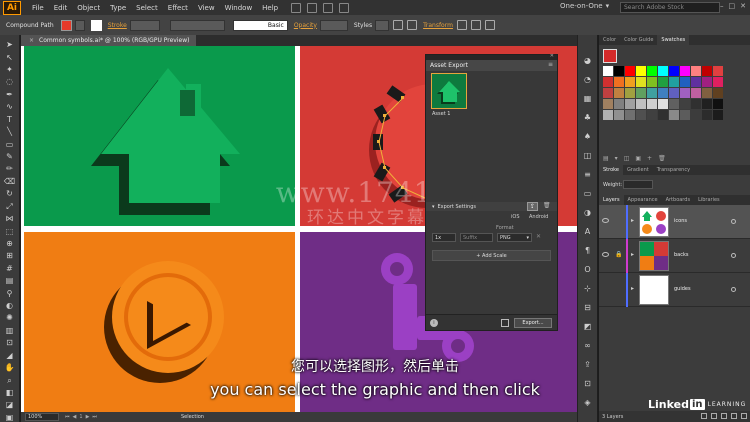 This screenshot has height=422, width=750. I want to click on swatch-libraries-icon: ▤, so click(606, 158).